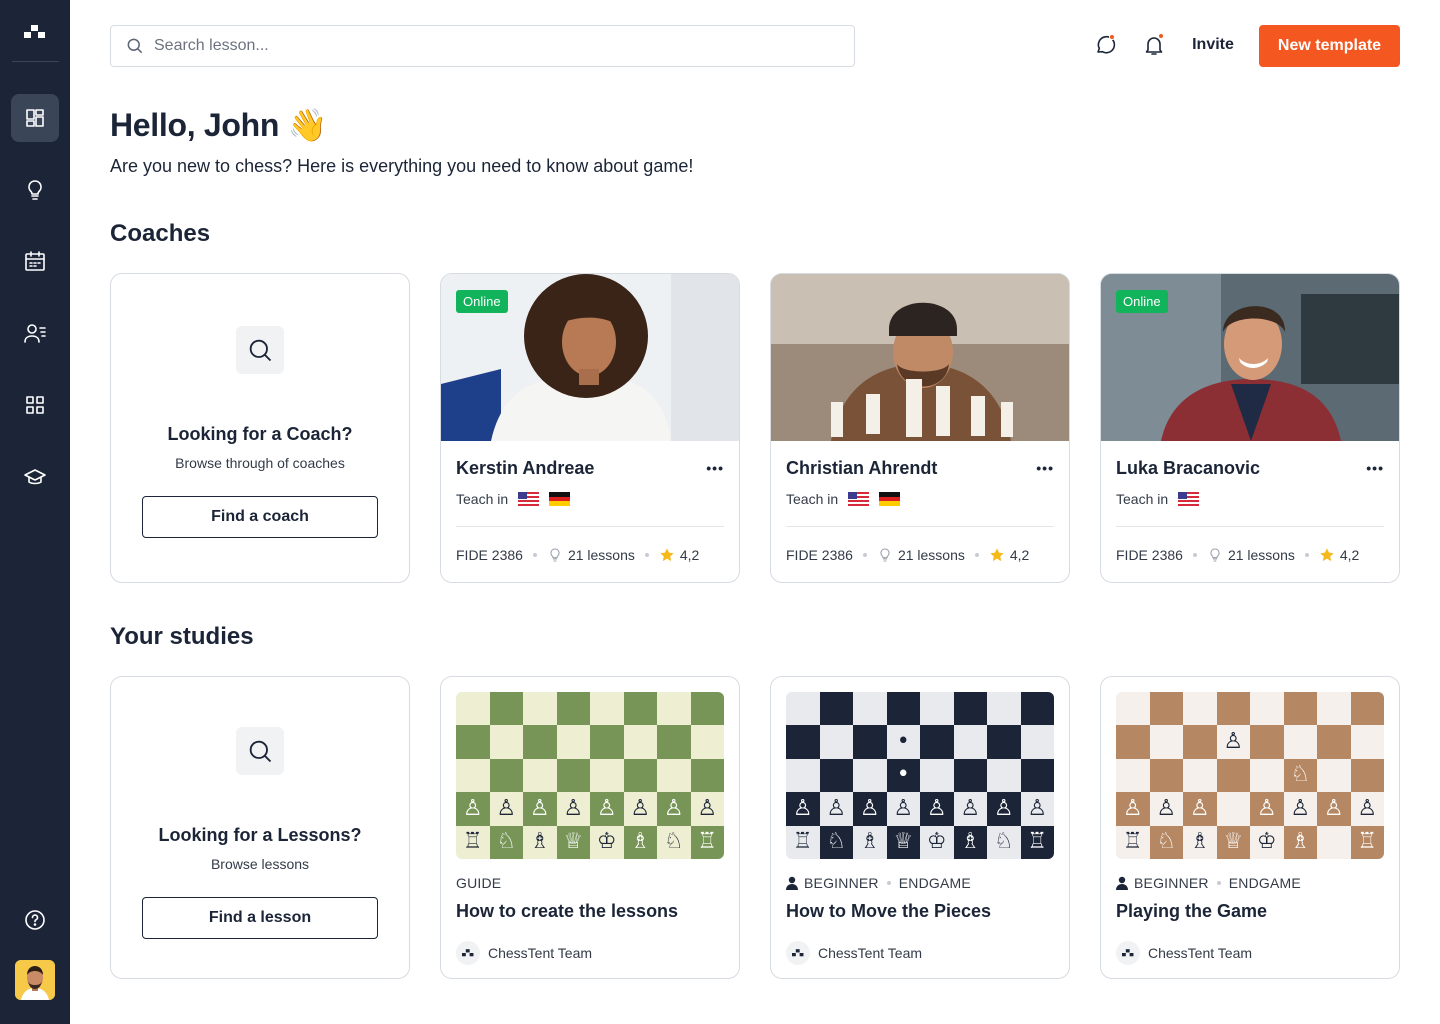 This screenshot has height=1024, width=1440. I want to click on new-template-button: New template, so click(1329, 46).